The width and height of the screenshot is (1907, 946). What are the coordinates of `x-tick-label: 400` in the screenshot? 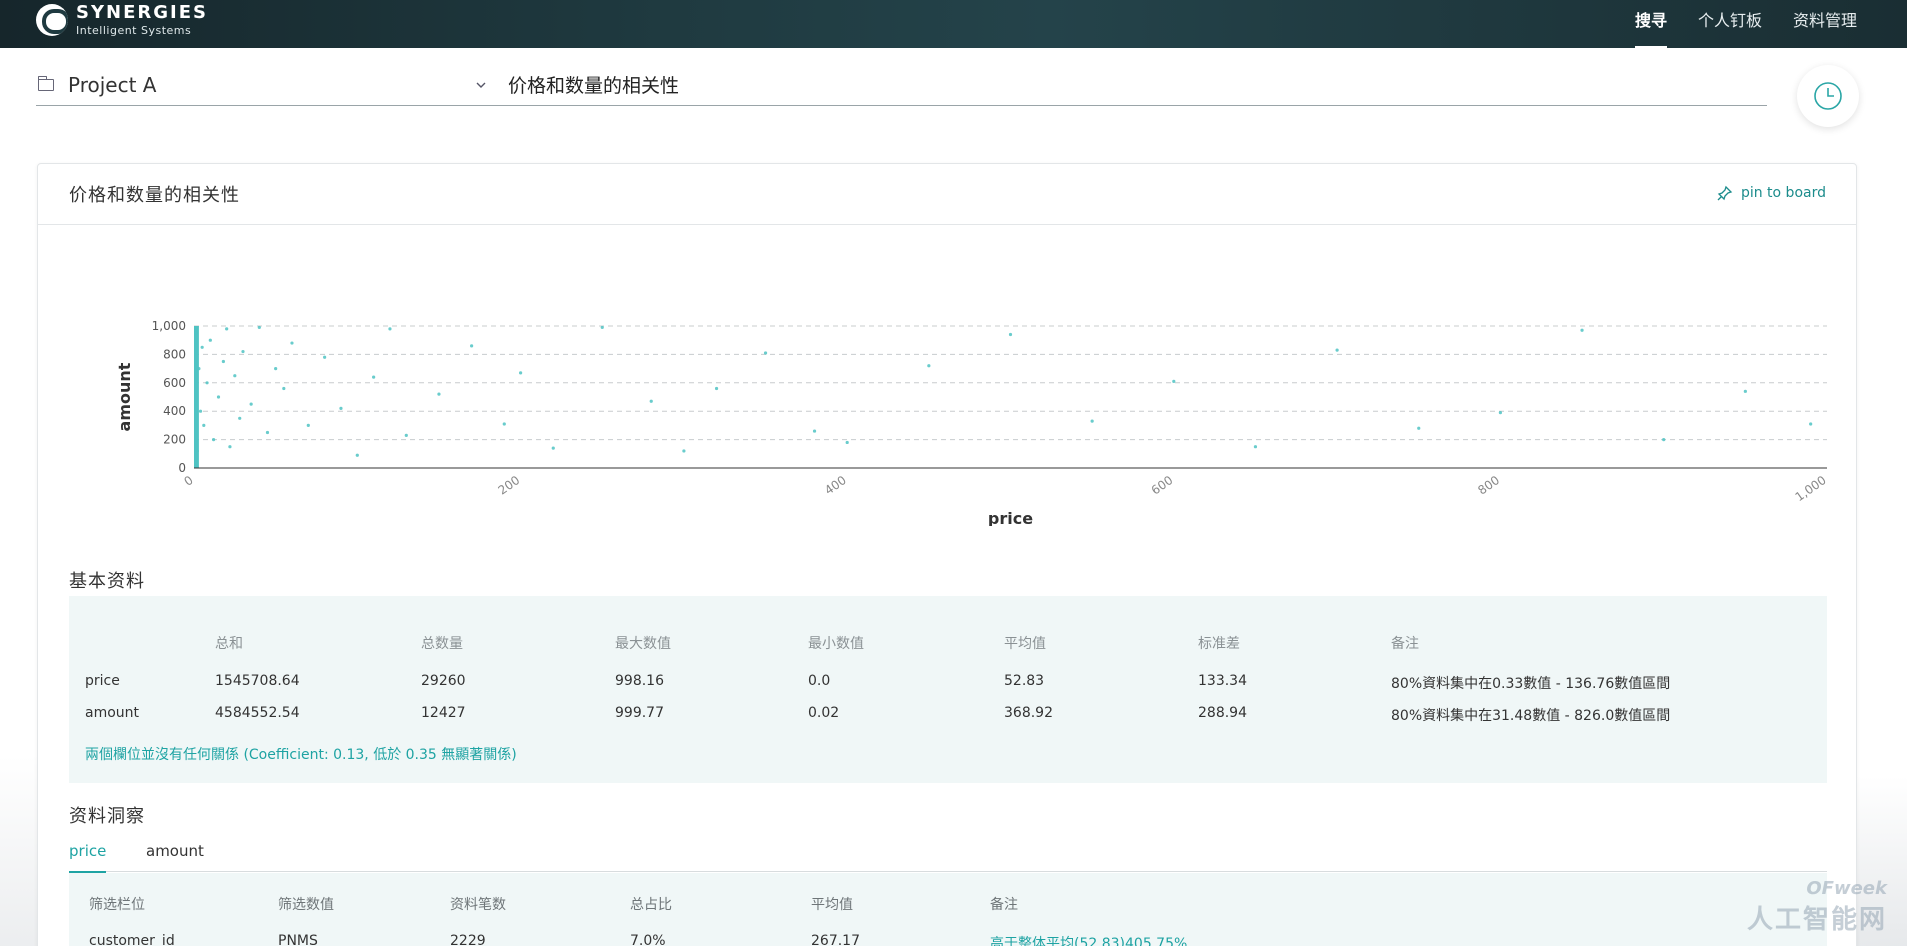 It's located at (835, 485).